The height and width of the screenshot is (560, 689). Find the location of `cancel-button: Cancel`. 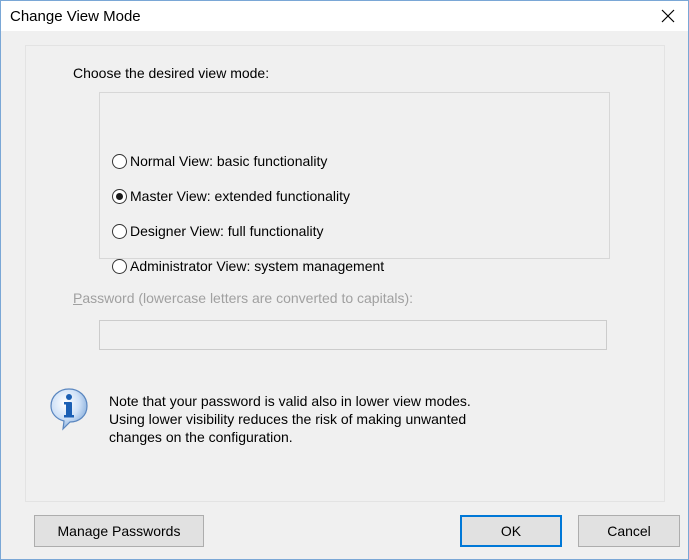

cancel-button: Cancel is located at coordinates (629, 531).